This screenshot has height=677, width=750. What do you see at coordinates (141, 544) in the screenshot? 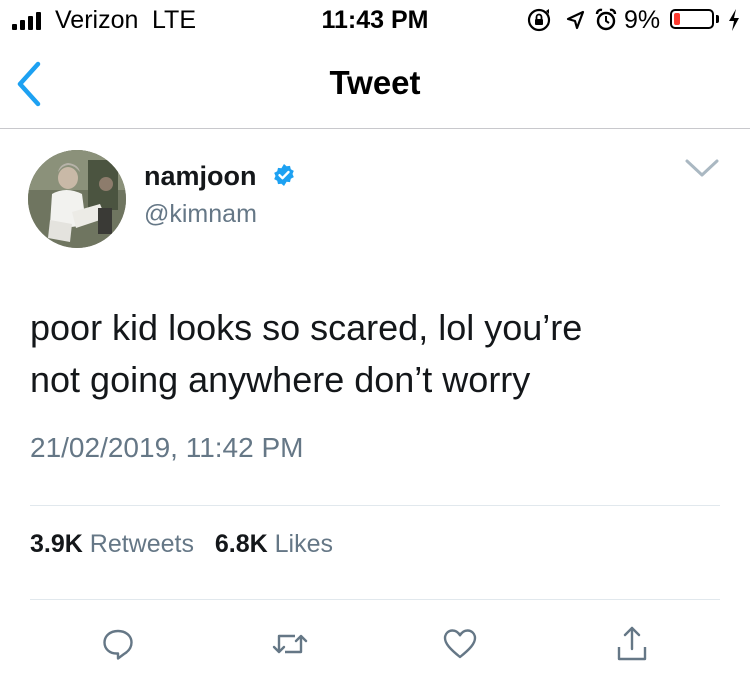
I see `retweet-label: Retweets` at bounding box center [141, 544].